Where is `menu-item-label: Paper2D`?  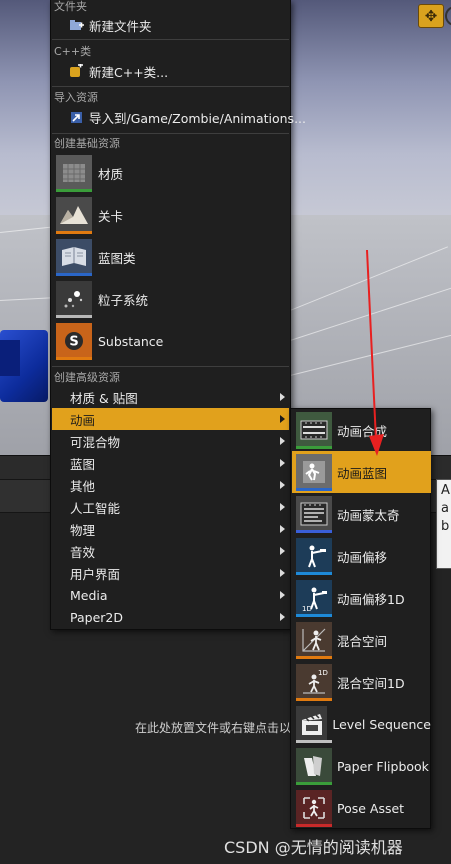 menu-item-label: Paper2D is located at coordinates (96, 617).